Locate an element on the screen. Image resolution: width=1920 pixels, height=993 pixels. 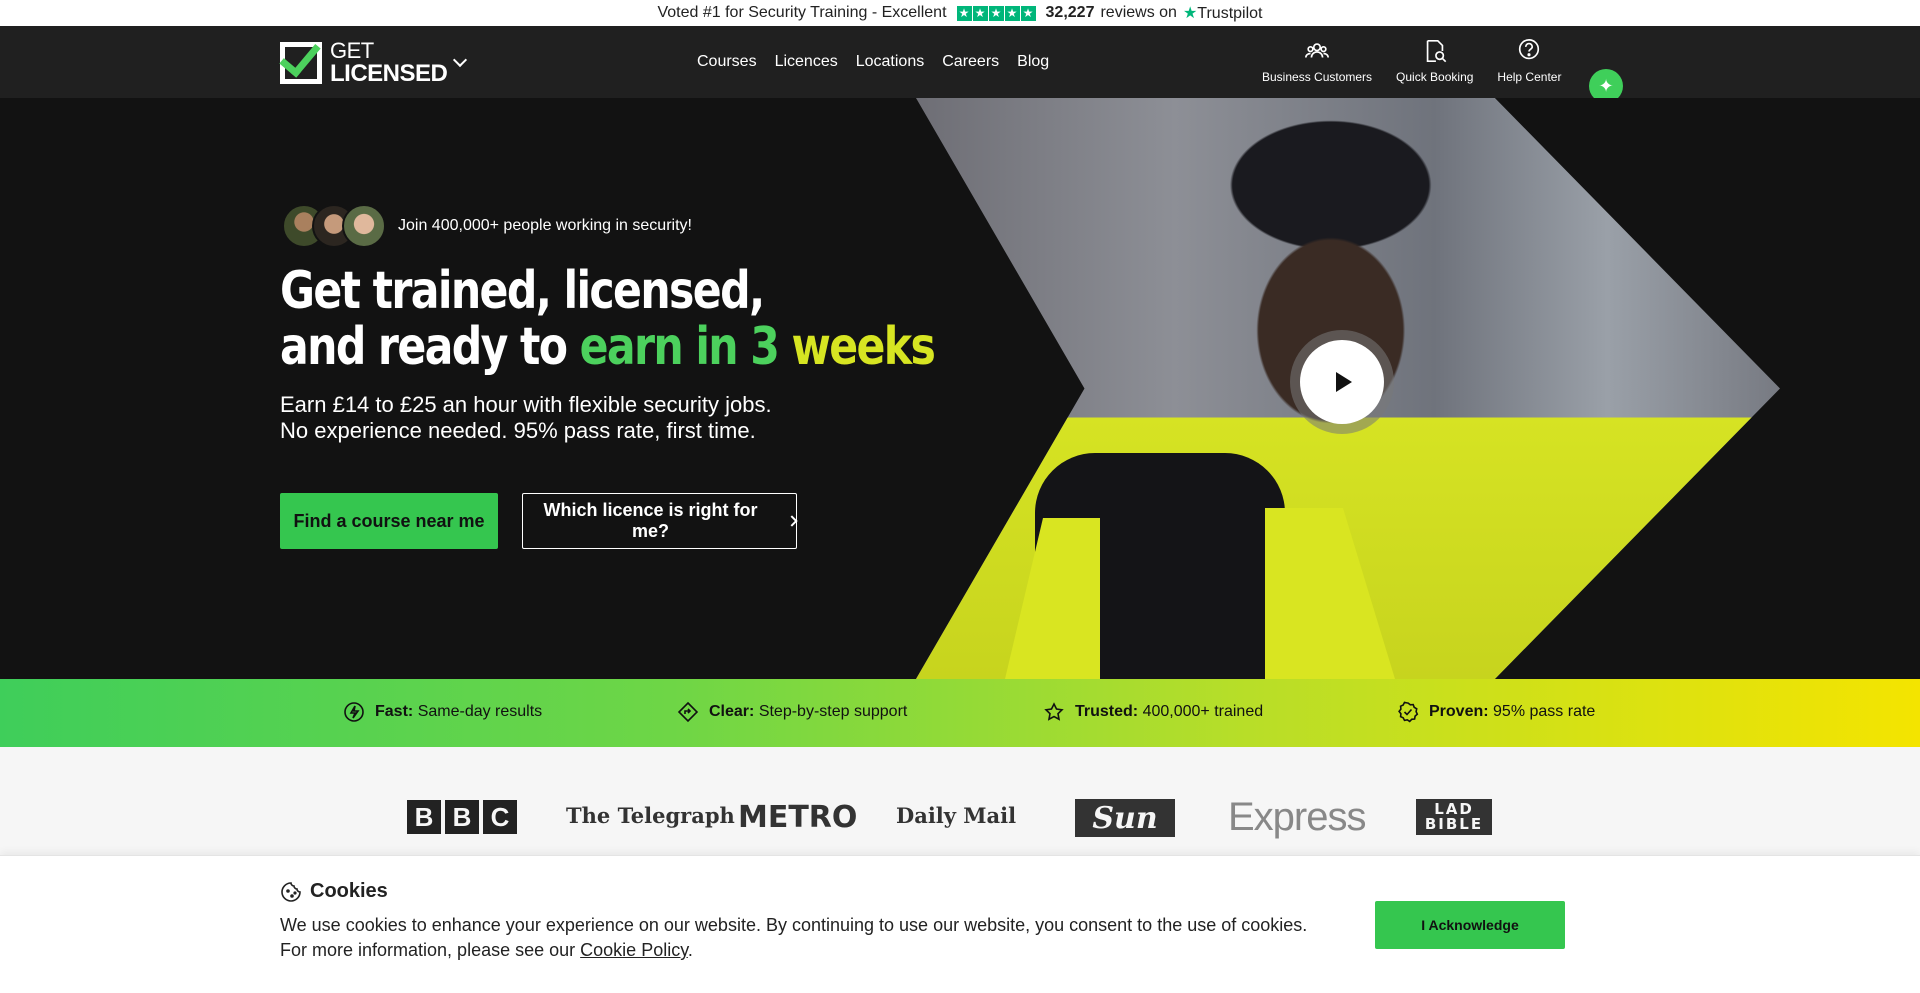
main-nav: Courses Licences Locations Careers Blog is located at coordinates (873, 62).